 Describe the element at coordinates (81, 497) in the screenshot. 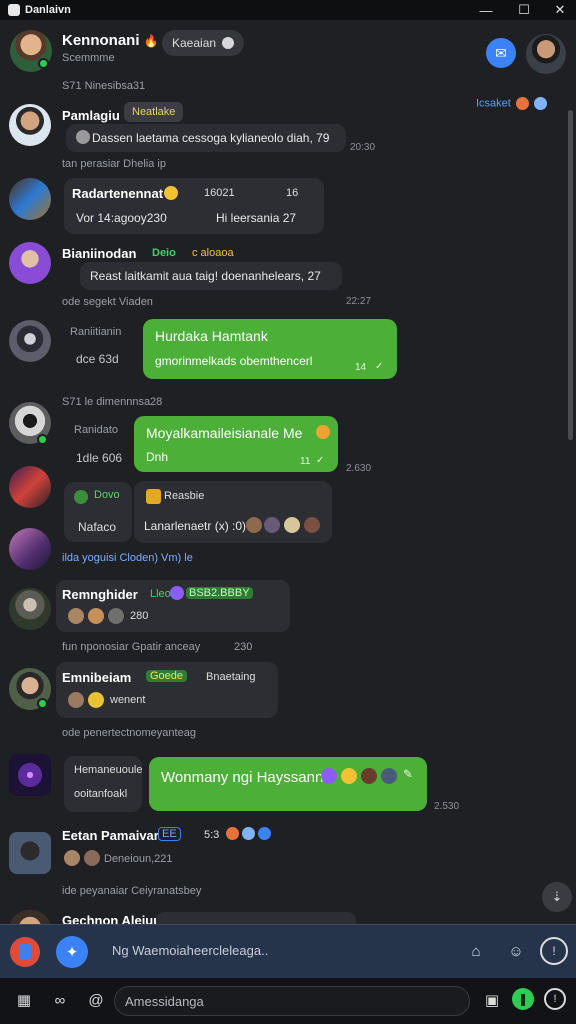

I see `avatar-icon` at that location.